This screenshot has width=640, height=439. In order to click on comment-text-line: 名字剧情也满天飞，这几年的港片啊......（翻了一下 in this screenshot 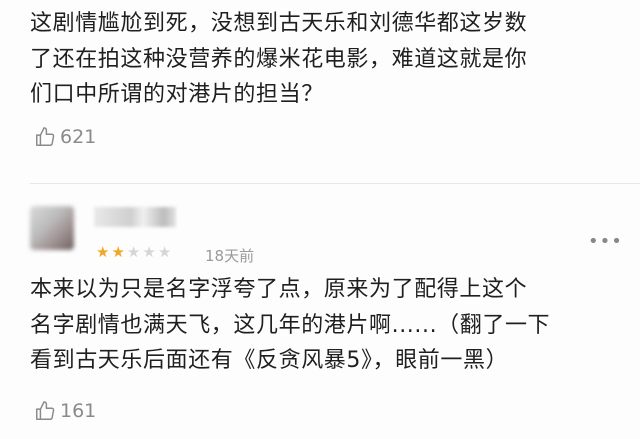, I will do `click(290, 325)`.